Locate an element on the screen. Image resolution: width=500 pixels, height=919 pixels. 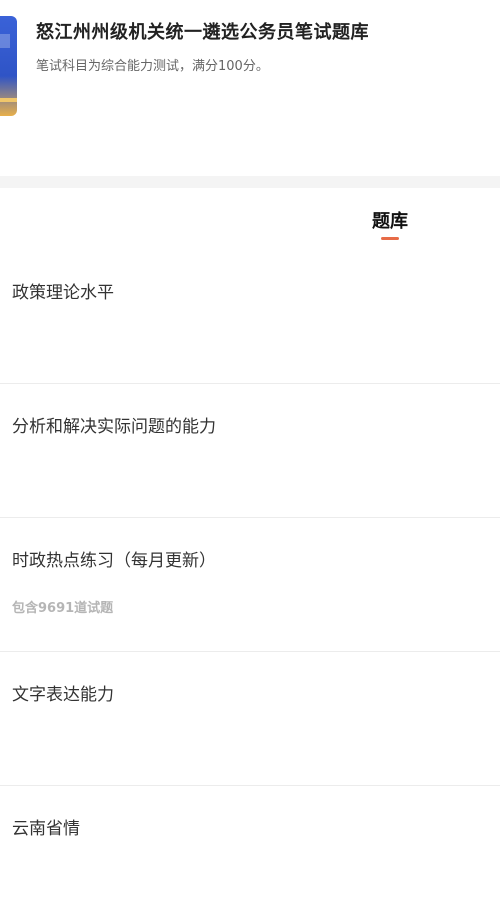
list-item-title: 云南省情 is located at coordinates (46, 829).